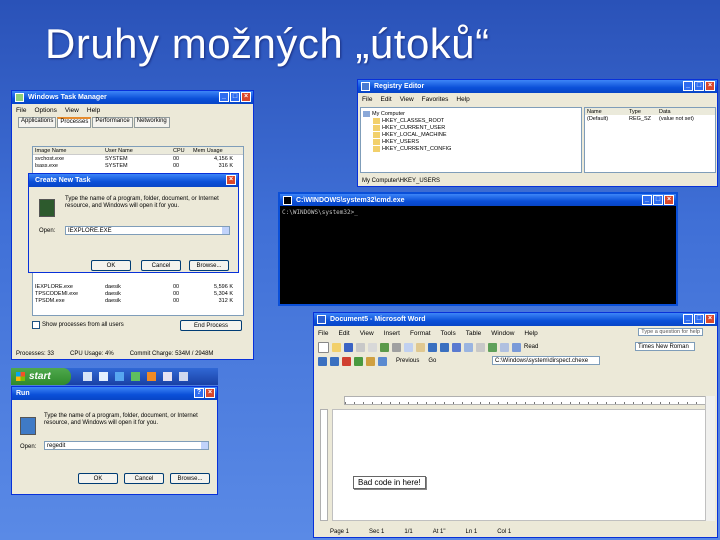 This screenshot has height=540, width=720. Describe the element at coordinates (346, 361) in the screenshot. I see `stop-icon` at that location.